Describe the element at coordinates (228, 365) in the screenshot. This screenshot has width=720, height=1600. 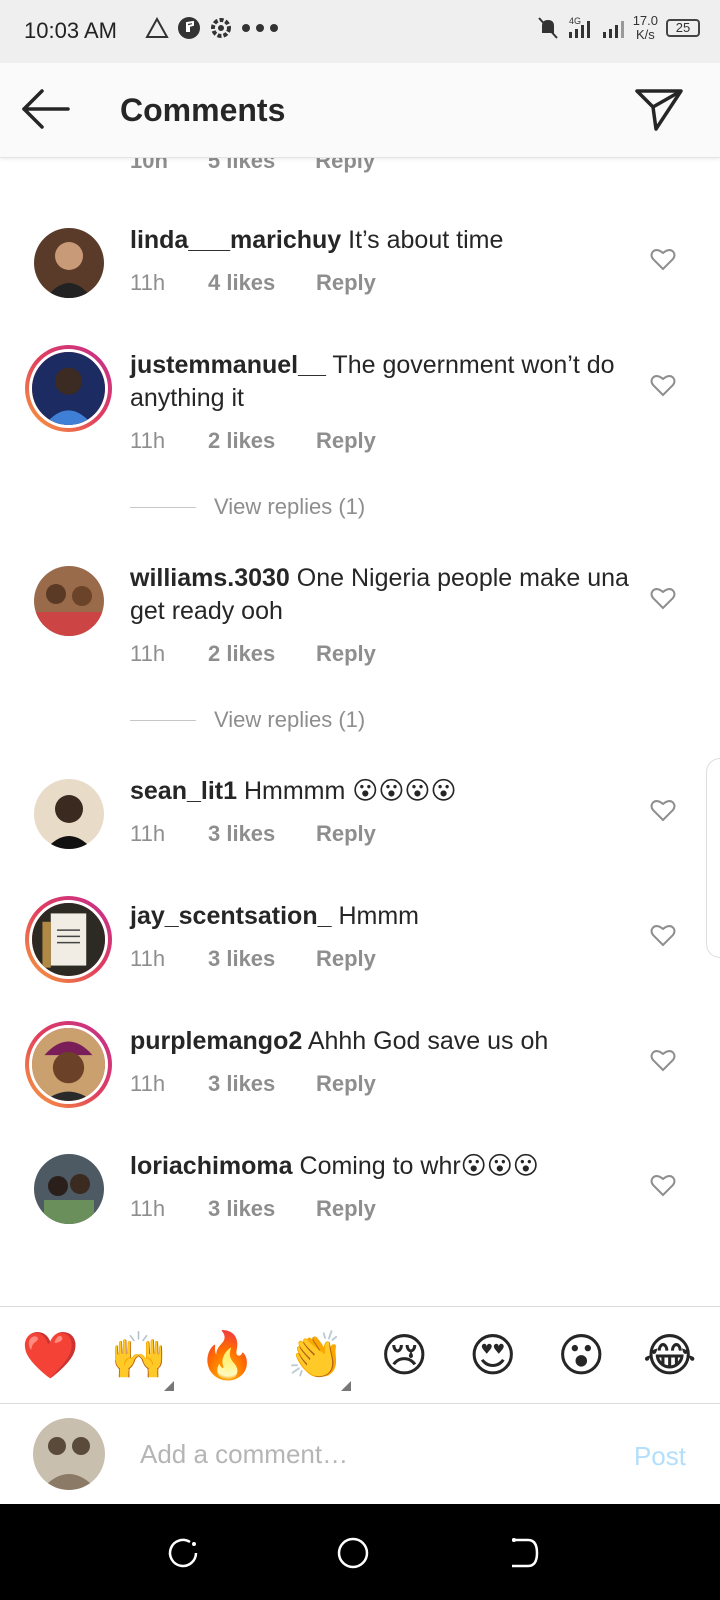
I see `comment-username: justemmanuel__` at that location.